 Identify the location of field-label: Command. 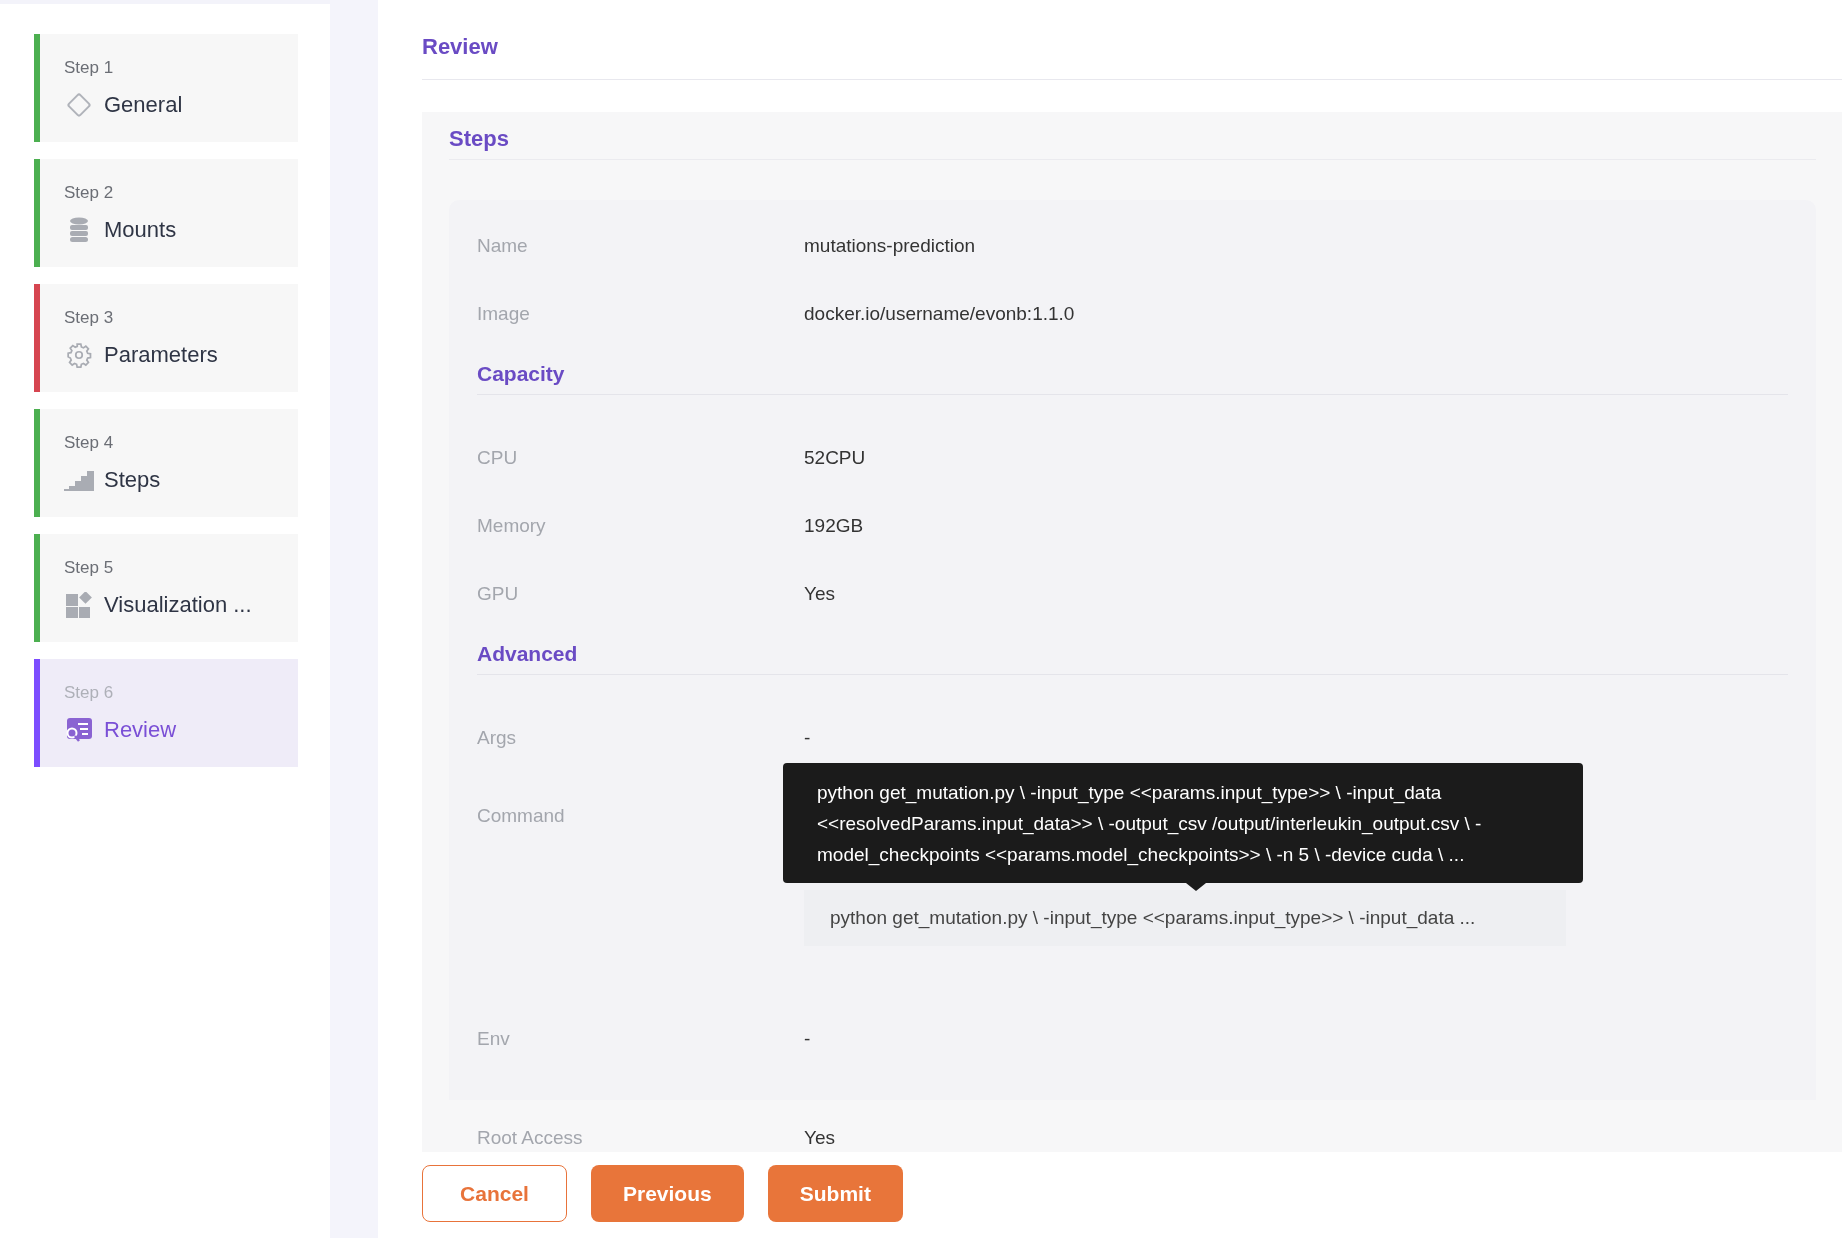
(521, 816).